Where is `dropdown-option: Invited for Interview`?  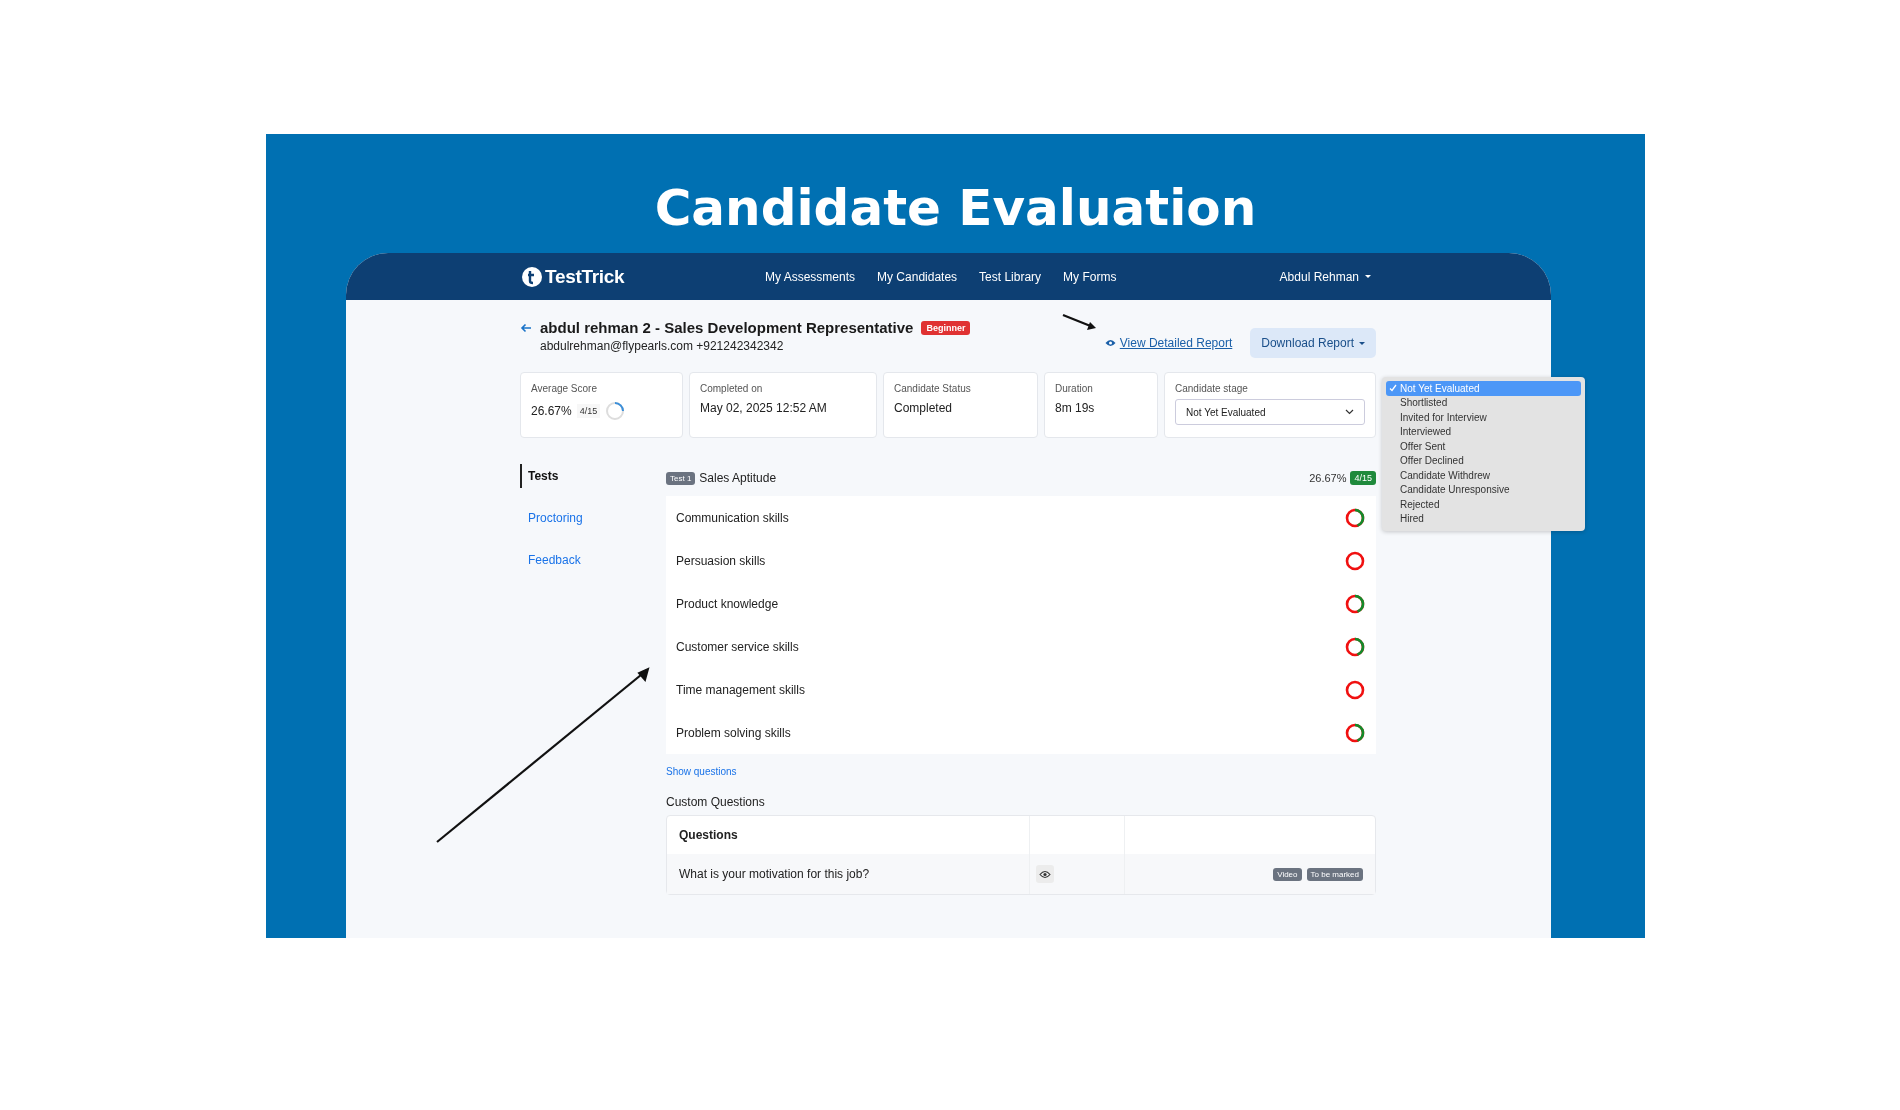 dropdown-option: Invited for Interview is located at coordinates (1483, 417).